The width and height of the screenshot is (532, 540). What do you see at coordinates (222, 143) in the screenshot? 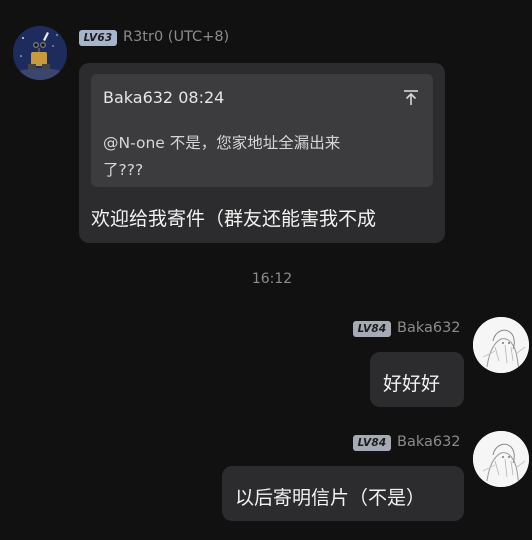
I see `quote-text-line: @N-one 不是，您家地址全漏出来` at bounding box center [222, 143].